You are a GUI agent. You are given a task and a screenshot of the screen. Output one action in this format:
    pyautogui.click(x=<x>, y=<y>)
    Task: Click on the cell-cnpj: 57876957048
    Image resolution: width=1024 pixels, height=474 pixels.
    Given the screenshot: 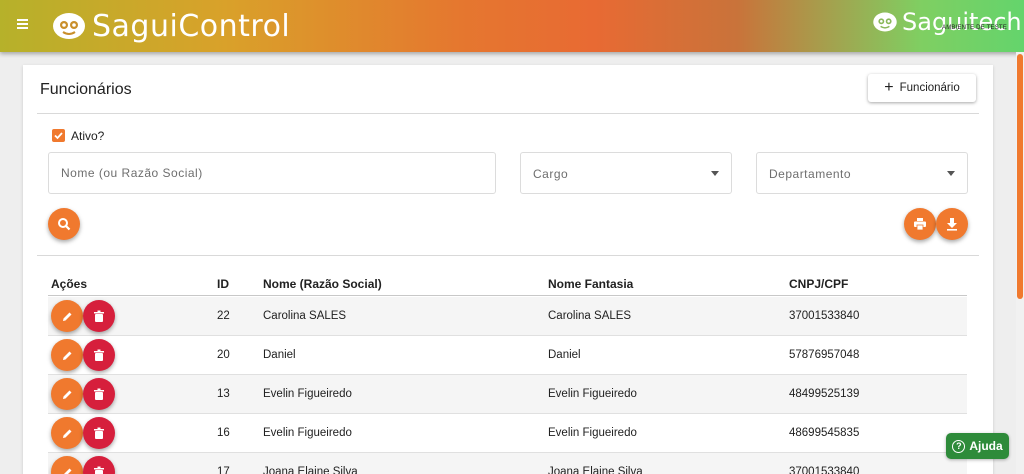 What is the action you would take?
    pyautogui.click(x=824, y=355)
    